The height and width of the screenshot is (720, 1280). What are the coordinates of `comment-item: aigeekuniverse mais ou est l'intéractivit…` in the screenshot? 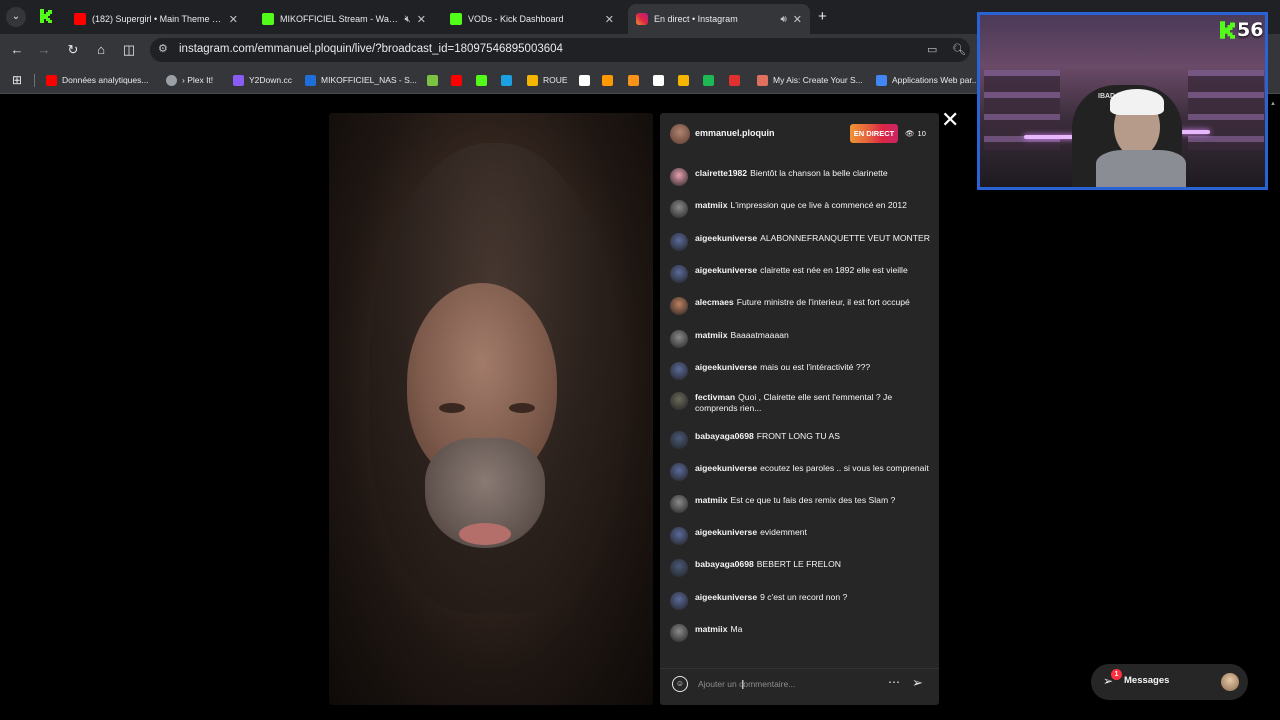 It's located at (800, 371).